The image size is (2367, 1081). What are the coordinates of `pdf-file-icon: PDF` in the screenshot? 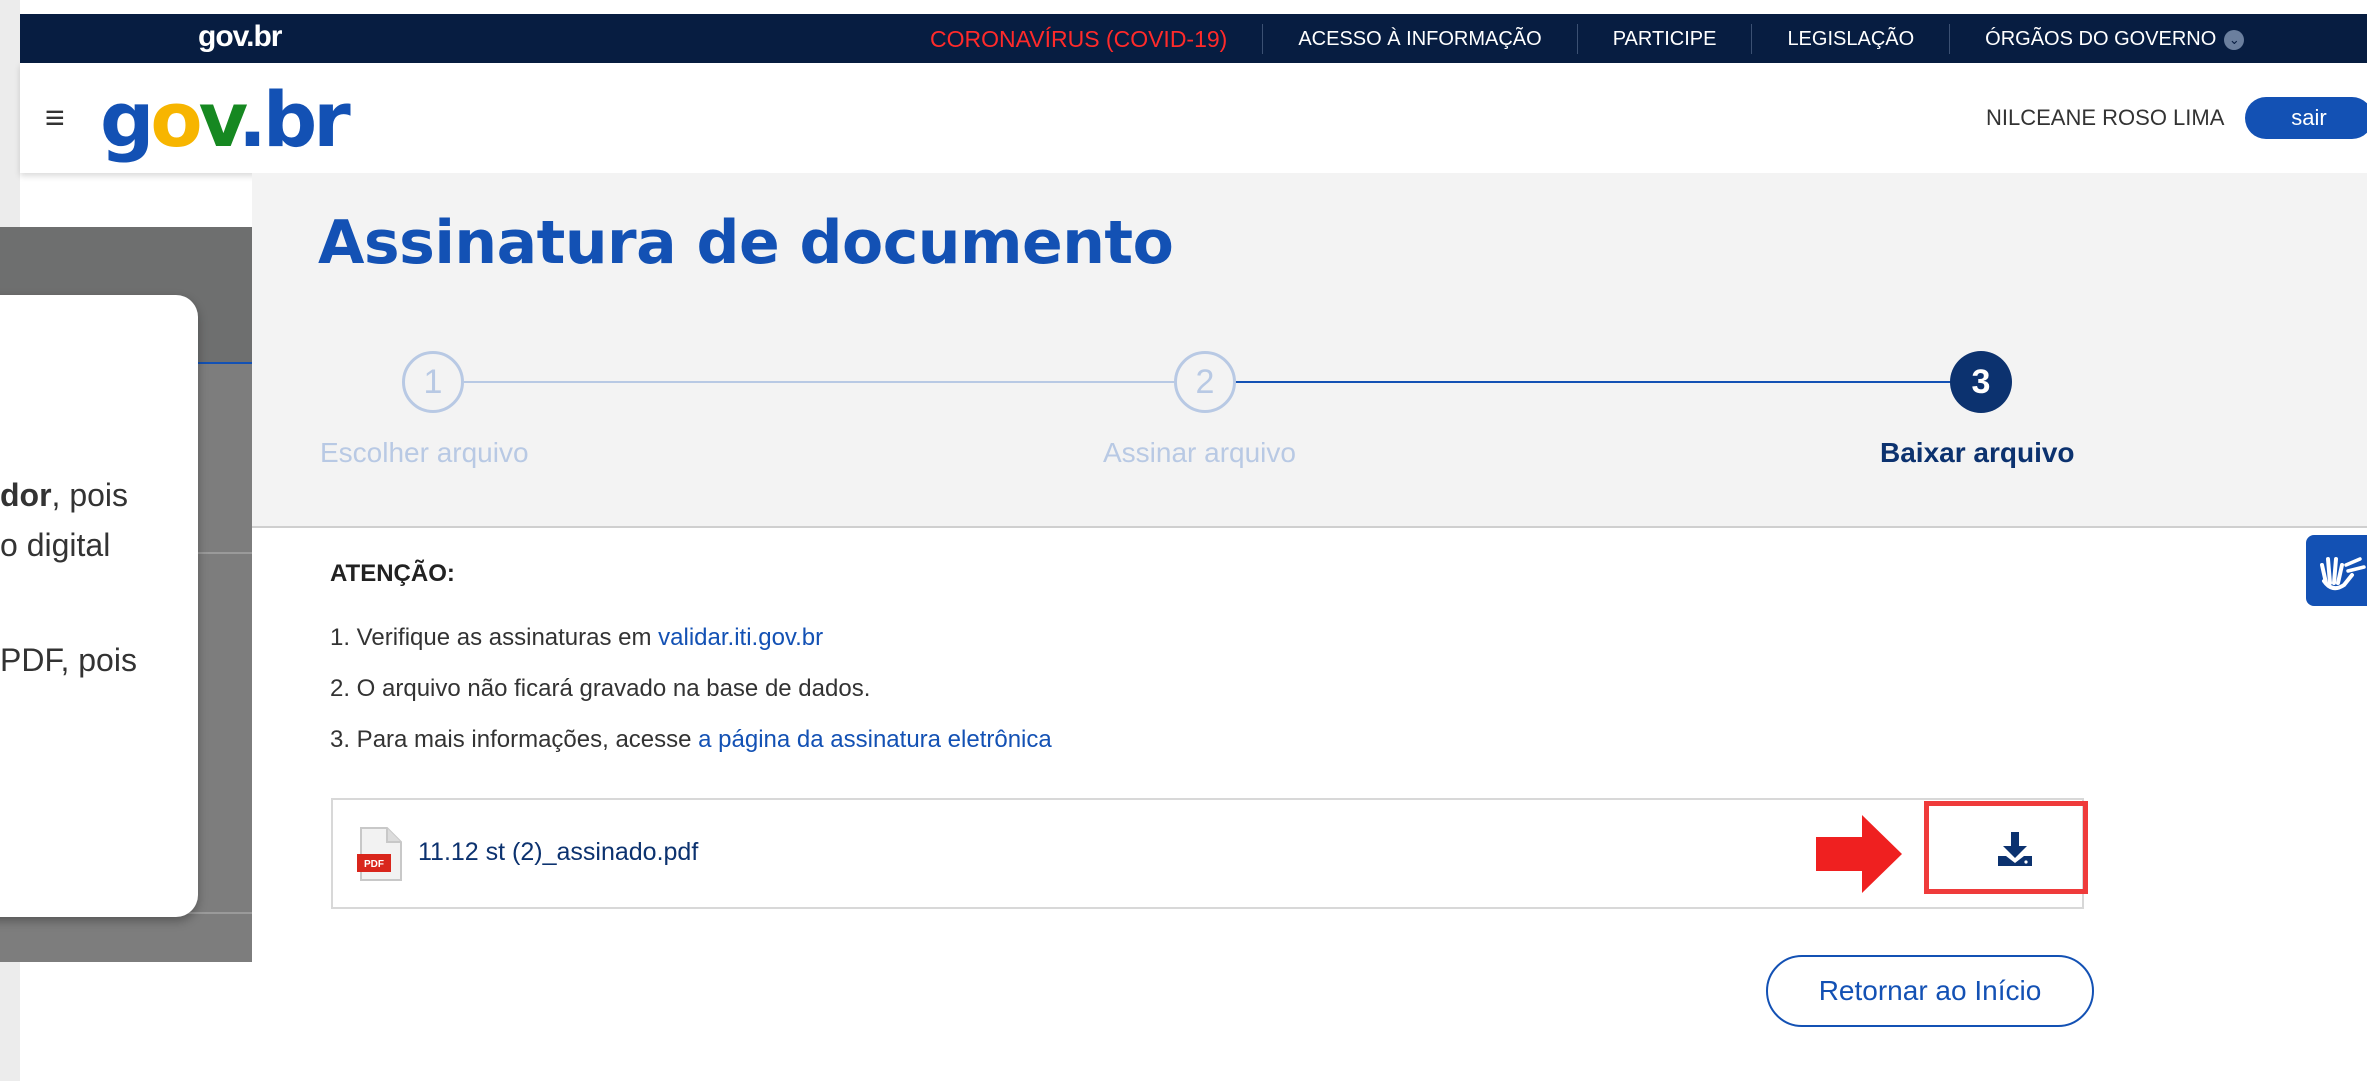 It's located at (379, 854).